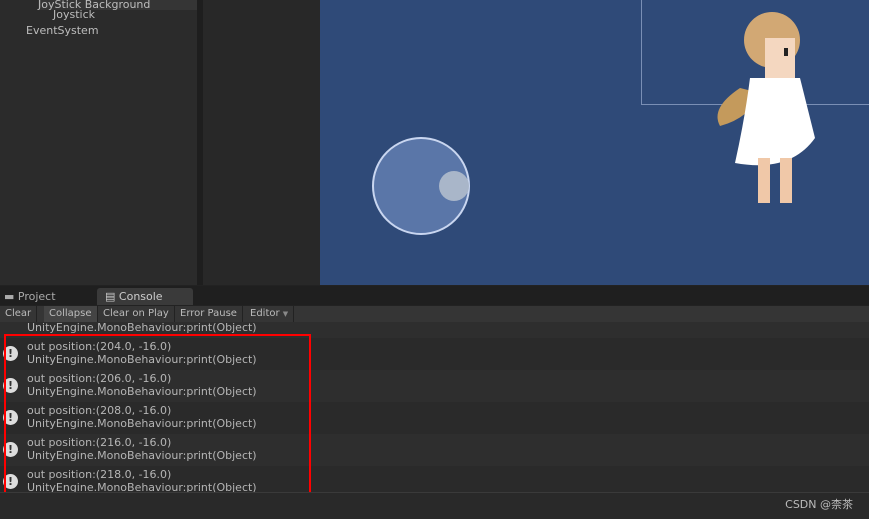 Image resolution: width=869 pixels, height=519 pixels. Describe the element at coordinates (62, 30) in the screenshot. I see `hierarchy-item: EventSystem` at that location.